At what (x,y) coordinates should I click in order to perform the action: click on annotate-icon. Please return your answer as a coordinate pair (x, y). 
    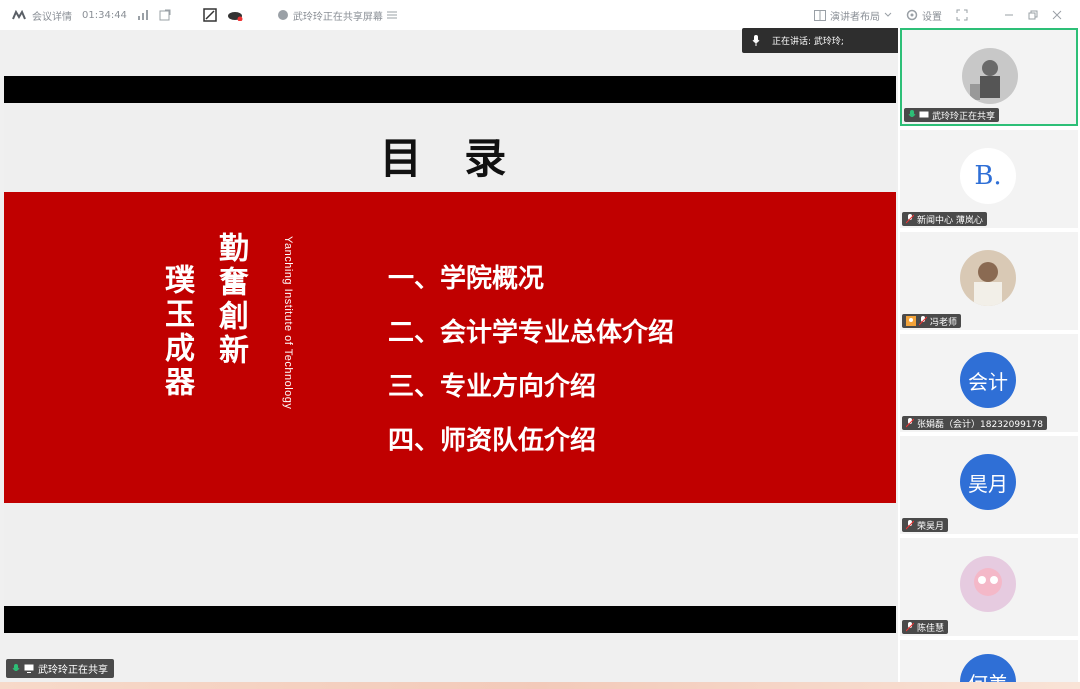
    Looking at the image, I should click on (210, 15).